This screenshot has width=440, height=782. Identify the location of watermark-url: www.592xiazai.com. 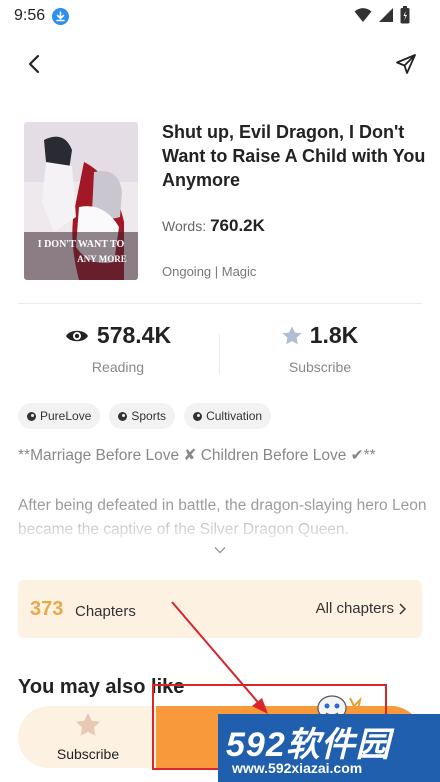
(297, 768).